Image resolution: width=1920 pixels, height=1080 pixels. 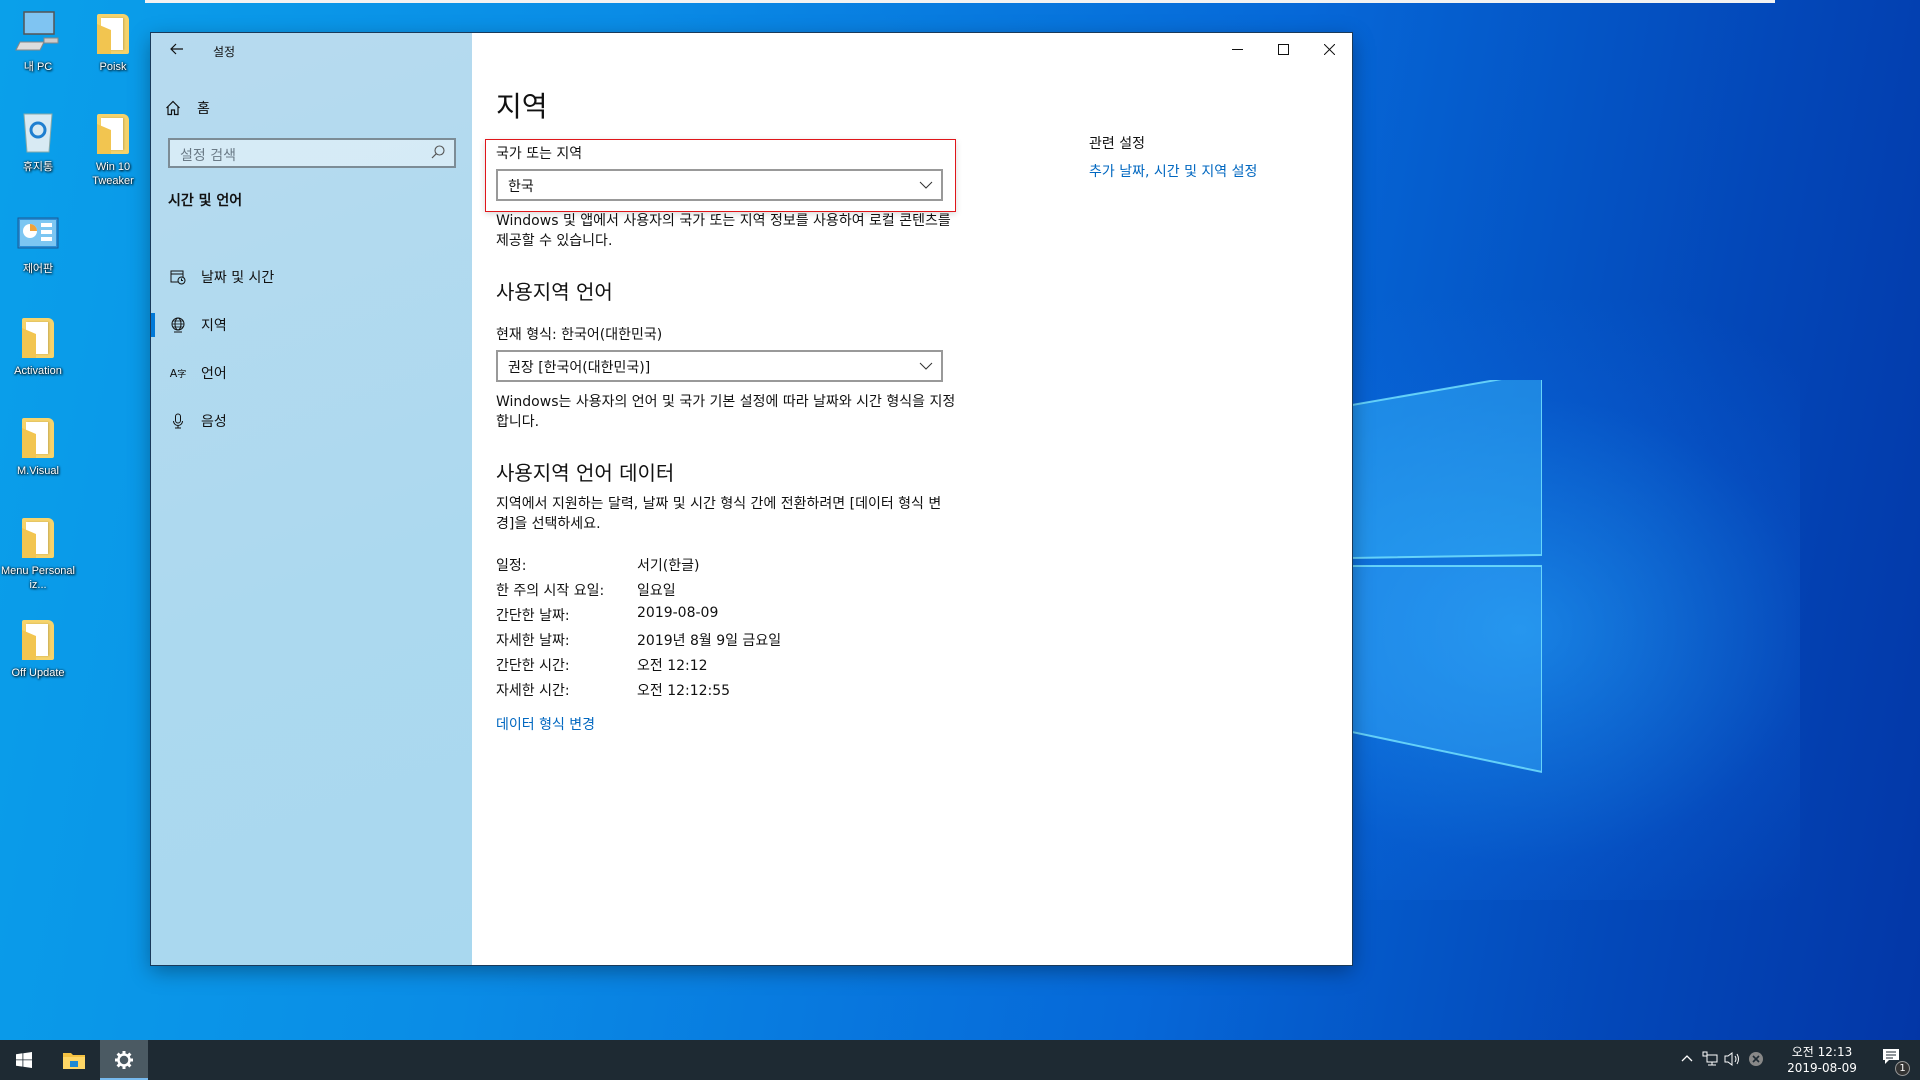 I want to click on settings-search-input: 설정 검색, so click(x=312, y=153).